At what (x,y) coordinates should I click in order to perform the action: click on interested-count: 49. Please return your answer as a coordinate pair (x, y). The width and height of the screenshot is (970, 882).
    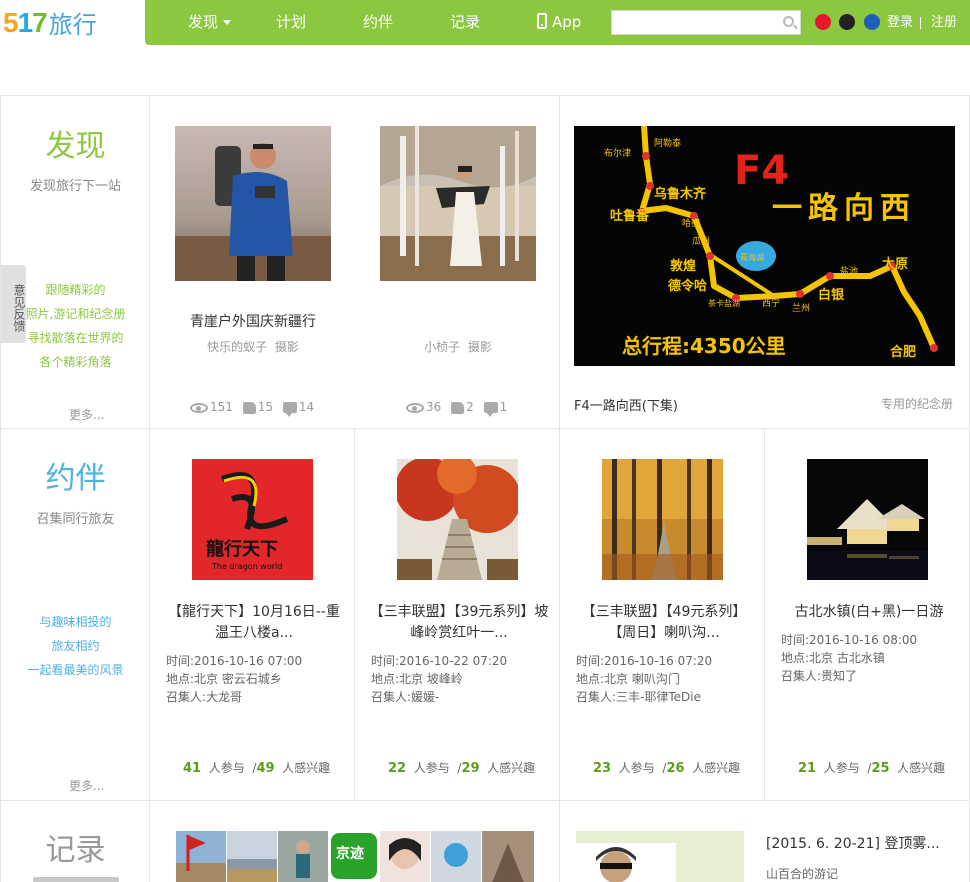
    Looking at the image, I should click on (265, 768).